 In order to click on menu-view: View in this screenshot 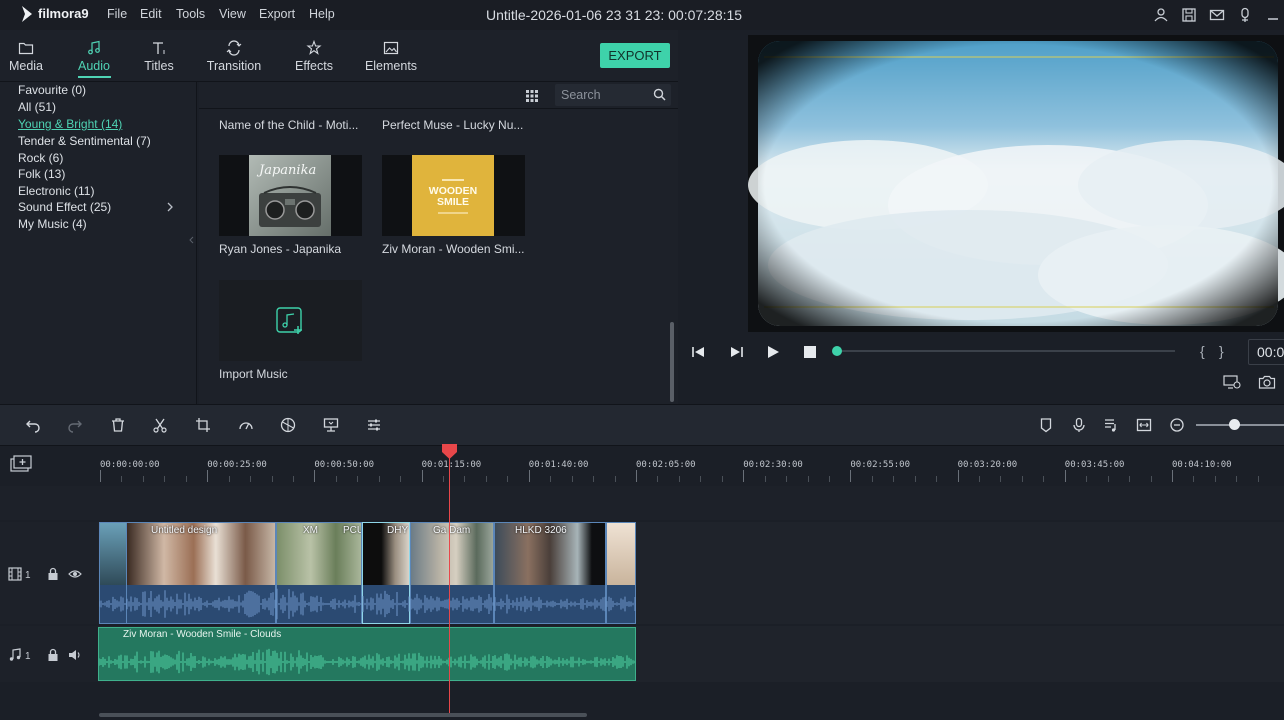, I will do `click(232, 14)`.